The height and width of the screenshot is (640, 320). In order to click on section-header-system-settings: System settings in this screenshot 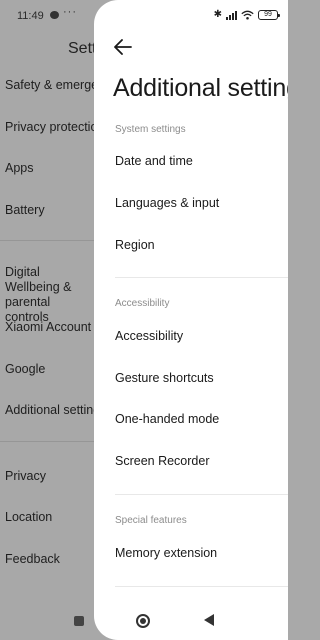, I will do `click(150, 129)`.